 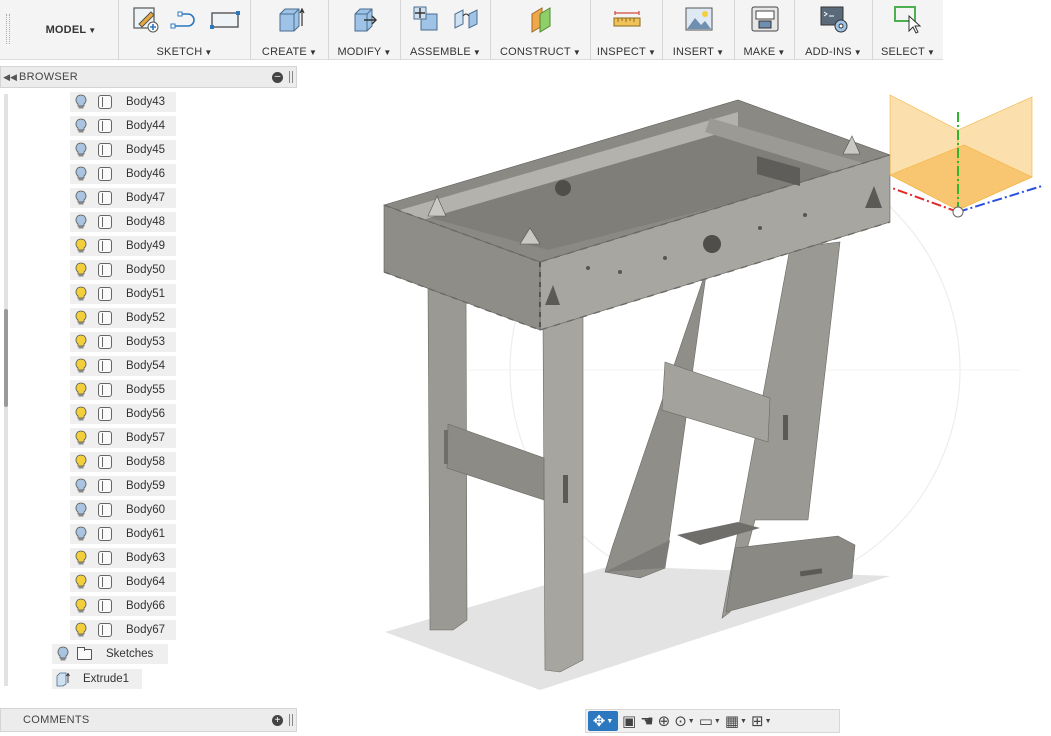 I want to click on tree-item-label: Body47, so click(x=146, y=198).